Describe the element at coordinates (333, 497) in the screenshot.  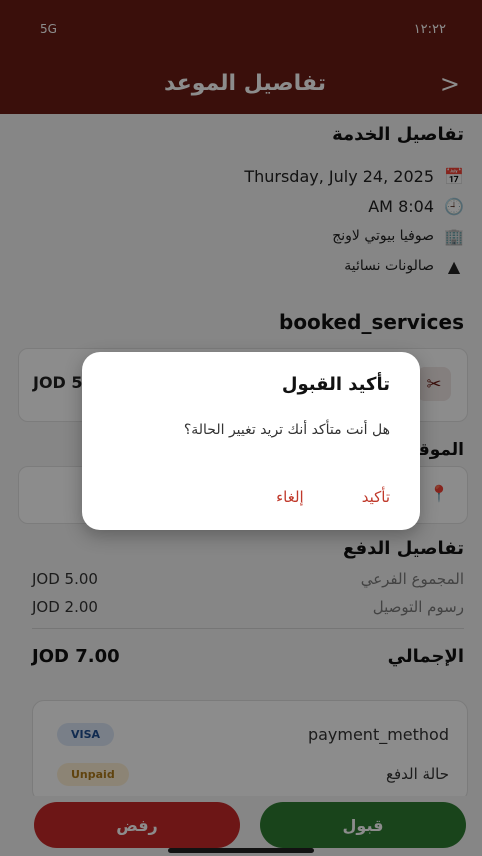
I see `dialog-actions: تأكيد إلغاء` at that location.